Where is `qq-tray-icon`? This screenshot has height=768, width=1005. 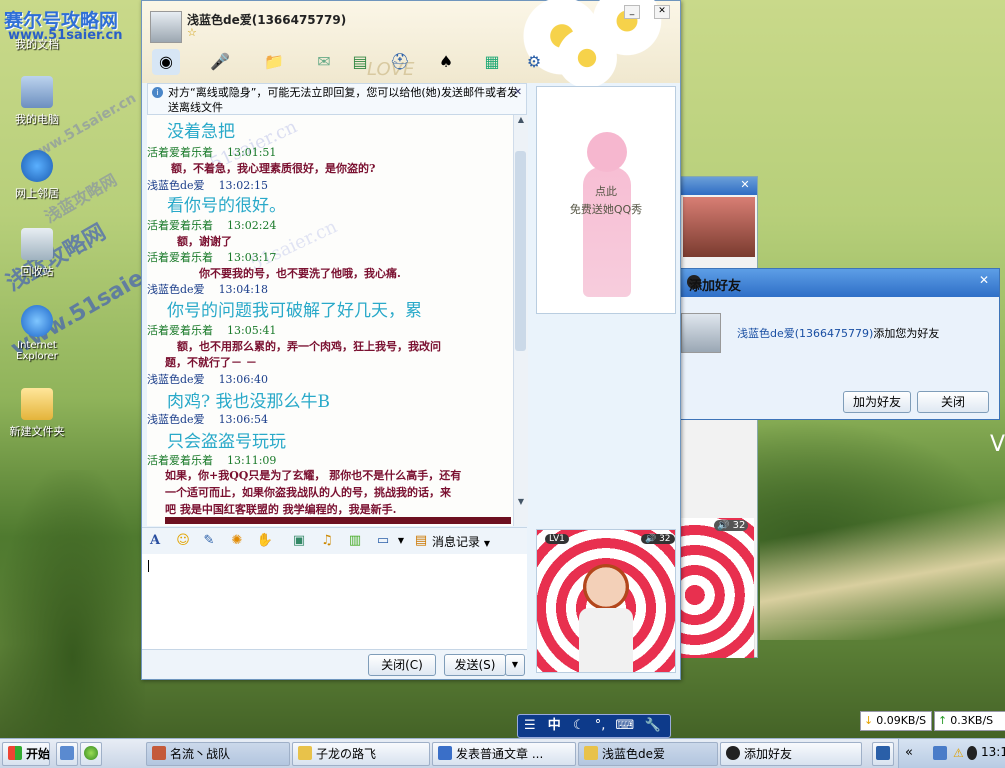
qq-tray-icon is located at coordinates (972, 753).